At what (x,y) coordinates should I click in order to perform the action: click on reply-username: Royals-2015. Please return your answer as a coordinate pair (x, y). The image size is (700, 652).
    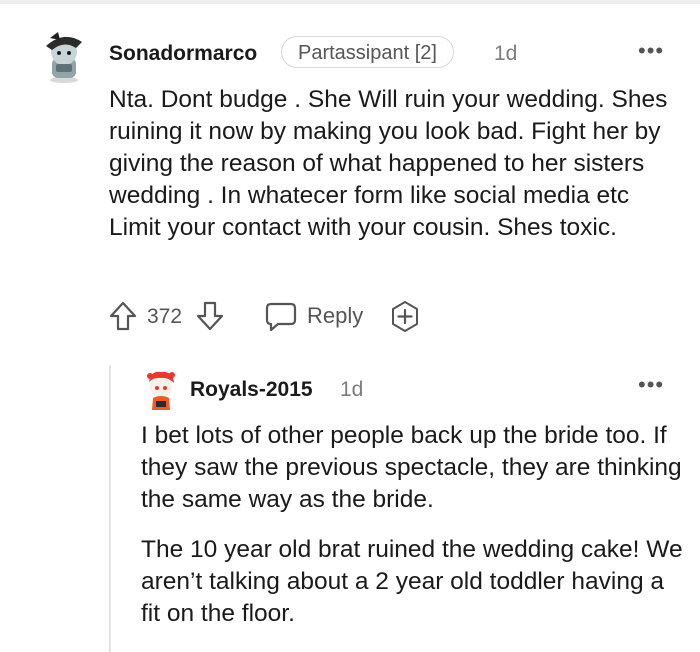
    Looking at the image, I should click on (251, 390).